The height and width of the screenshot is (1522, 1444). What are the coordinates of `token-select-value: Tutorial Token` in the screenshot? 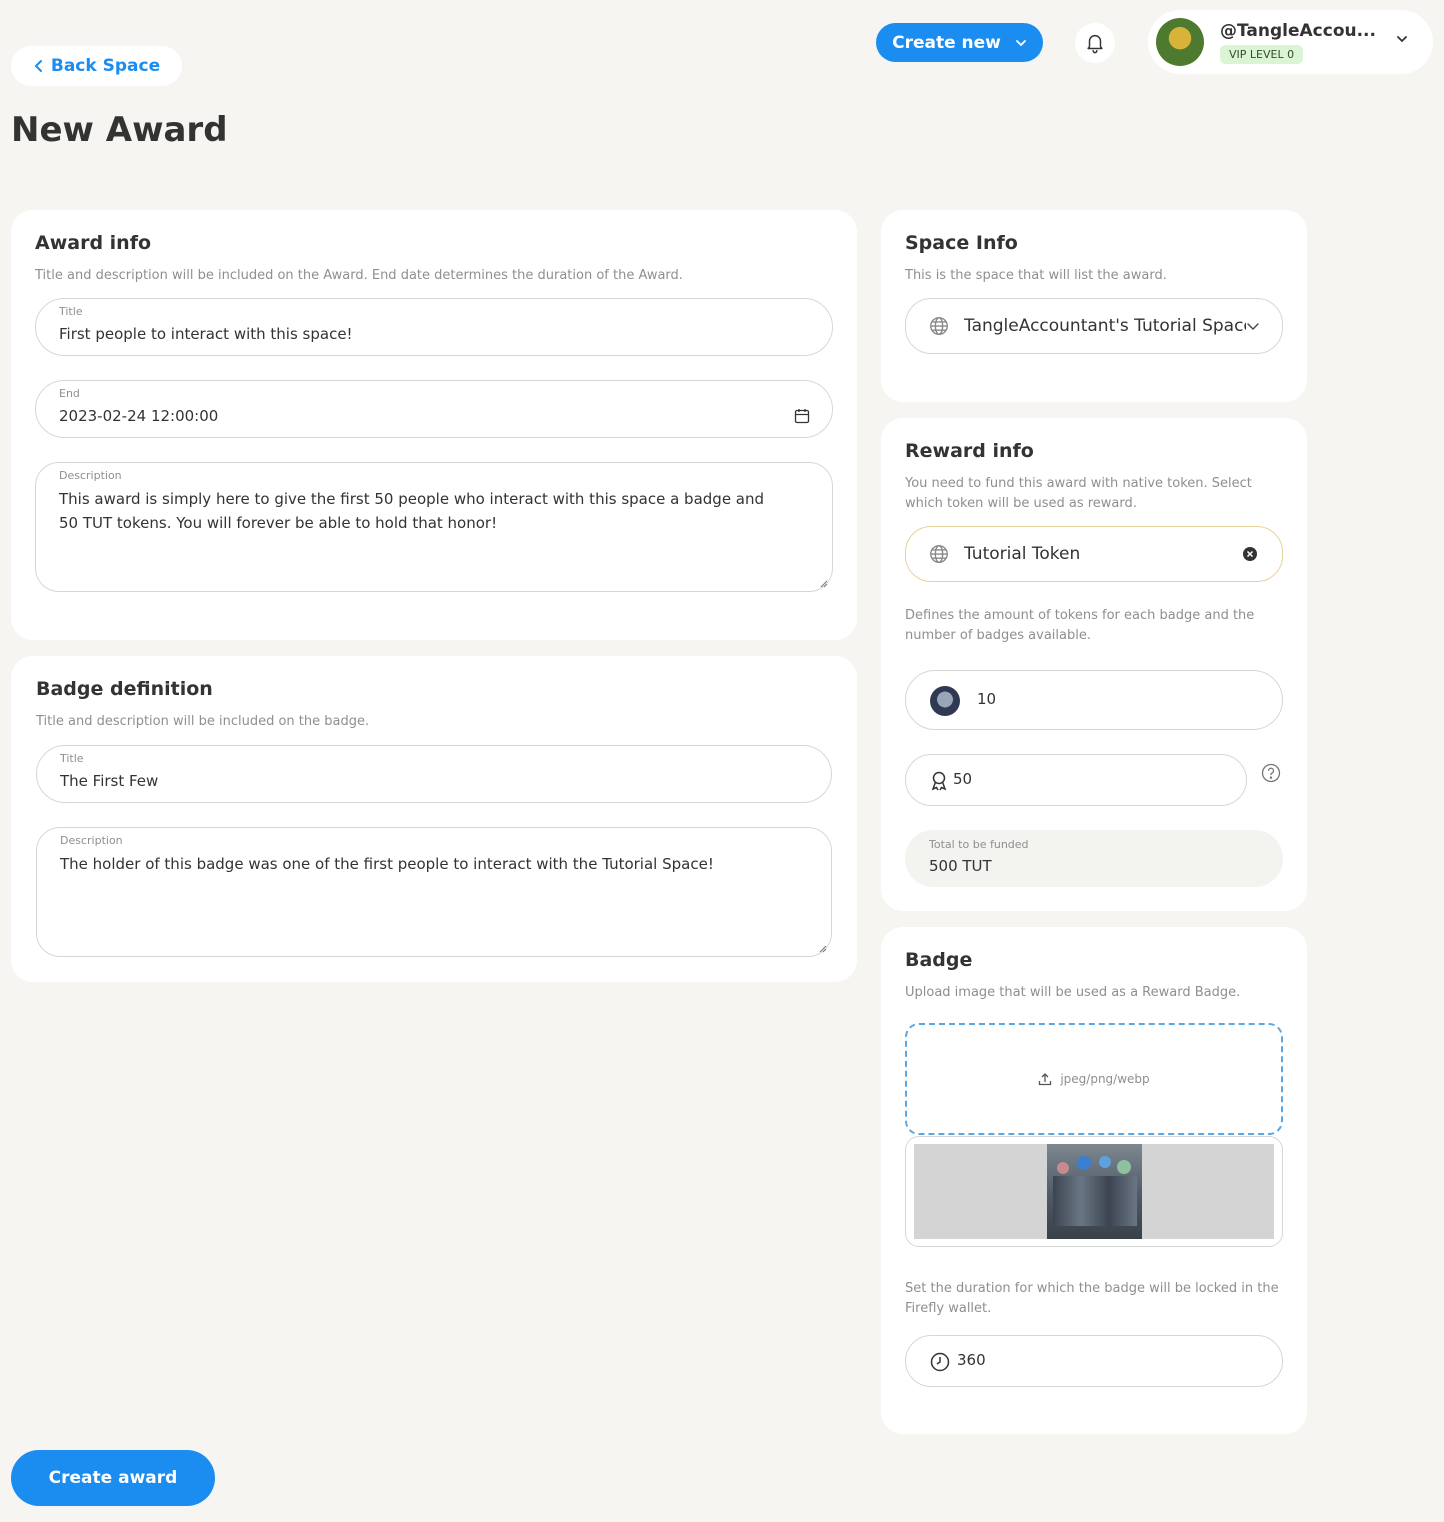 It's located at (1022, 554).